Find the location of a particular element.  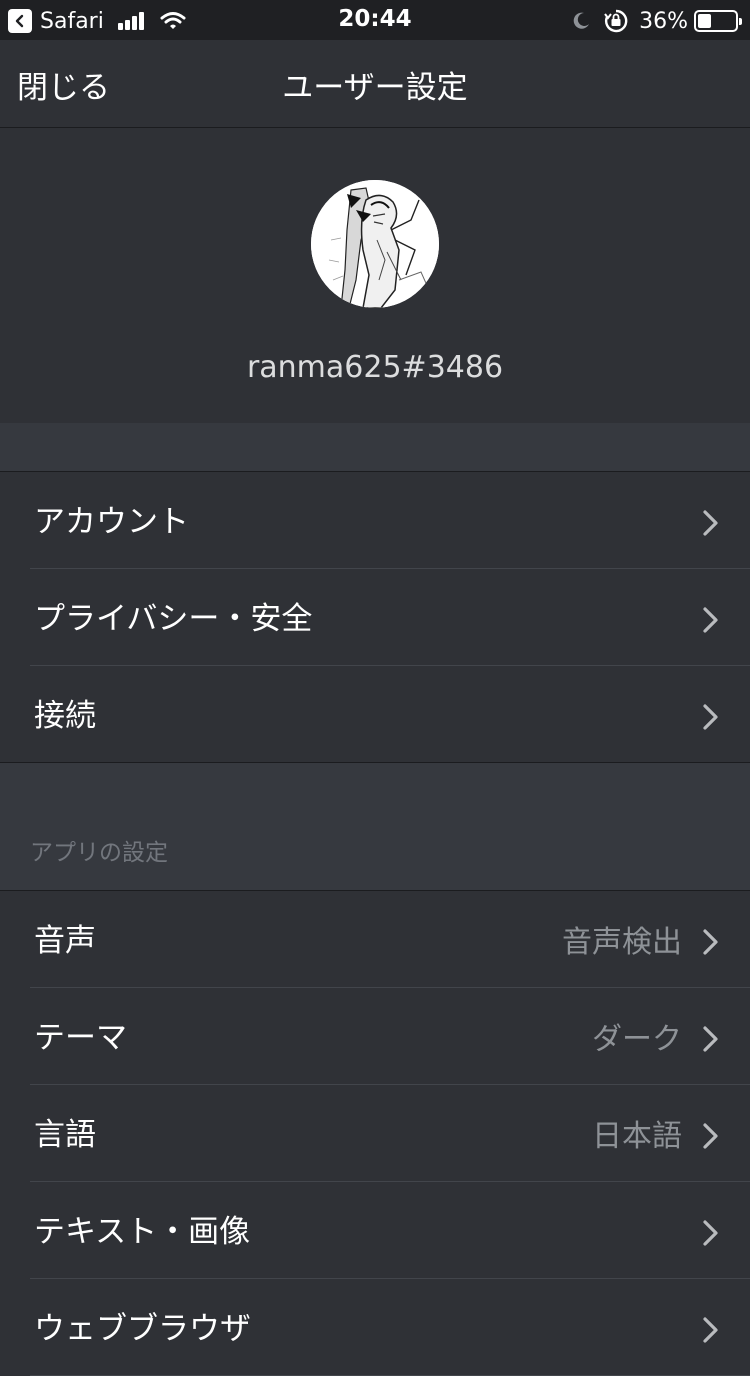

row-label: 接続 is located at coordinates (65, 716).